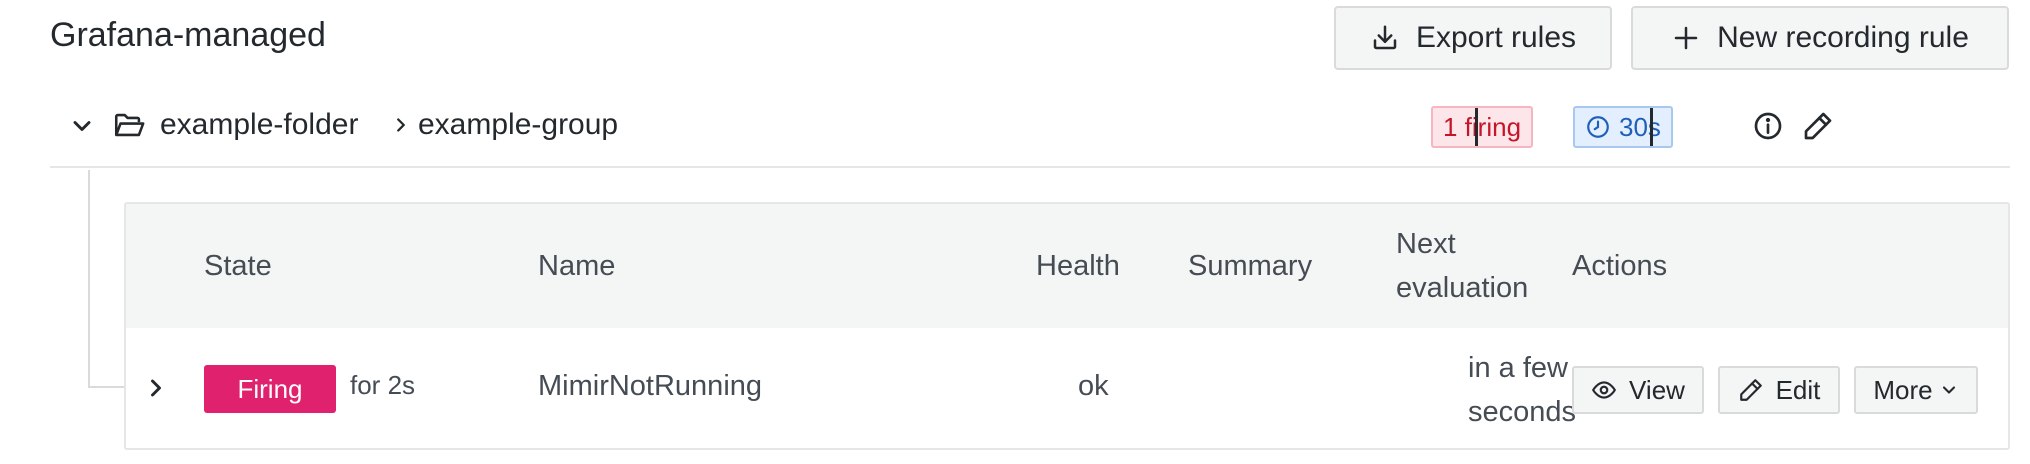  I want to click on view-button: View, so click(1638, 390).